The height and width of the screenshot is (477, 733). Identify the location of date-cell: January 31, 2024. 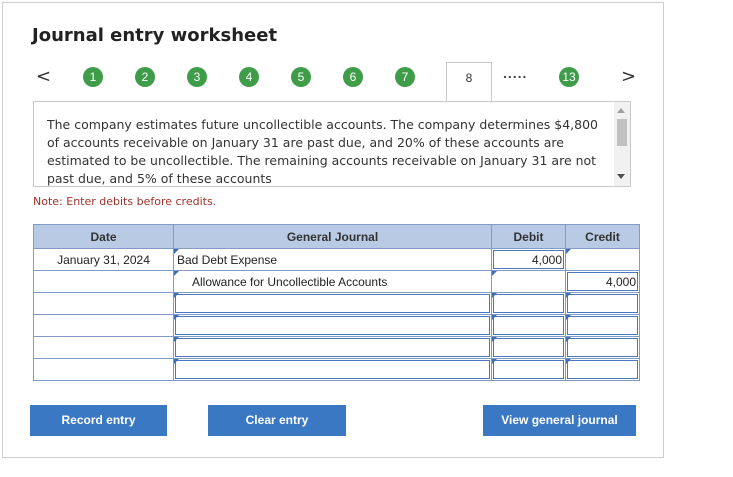
(103, 259).